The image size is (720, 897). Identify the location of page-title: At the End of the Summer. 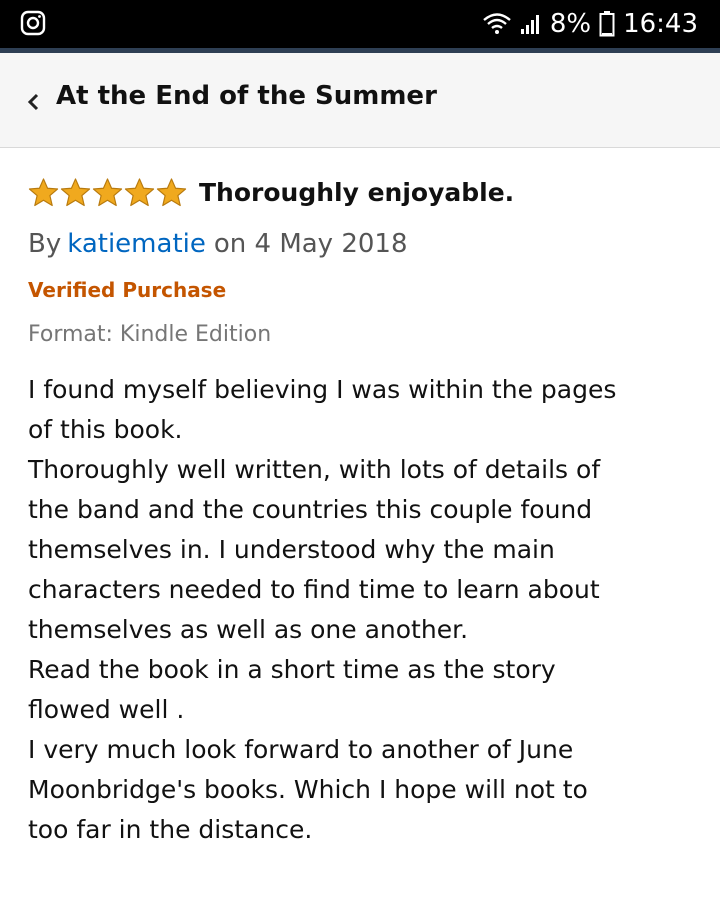
(246, 96).